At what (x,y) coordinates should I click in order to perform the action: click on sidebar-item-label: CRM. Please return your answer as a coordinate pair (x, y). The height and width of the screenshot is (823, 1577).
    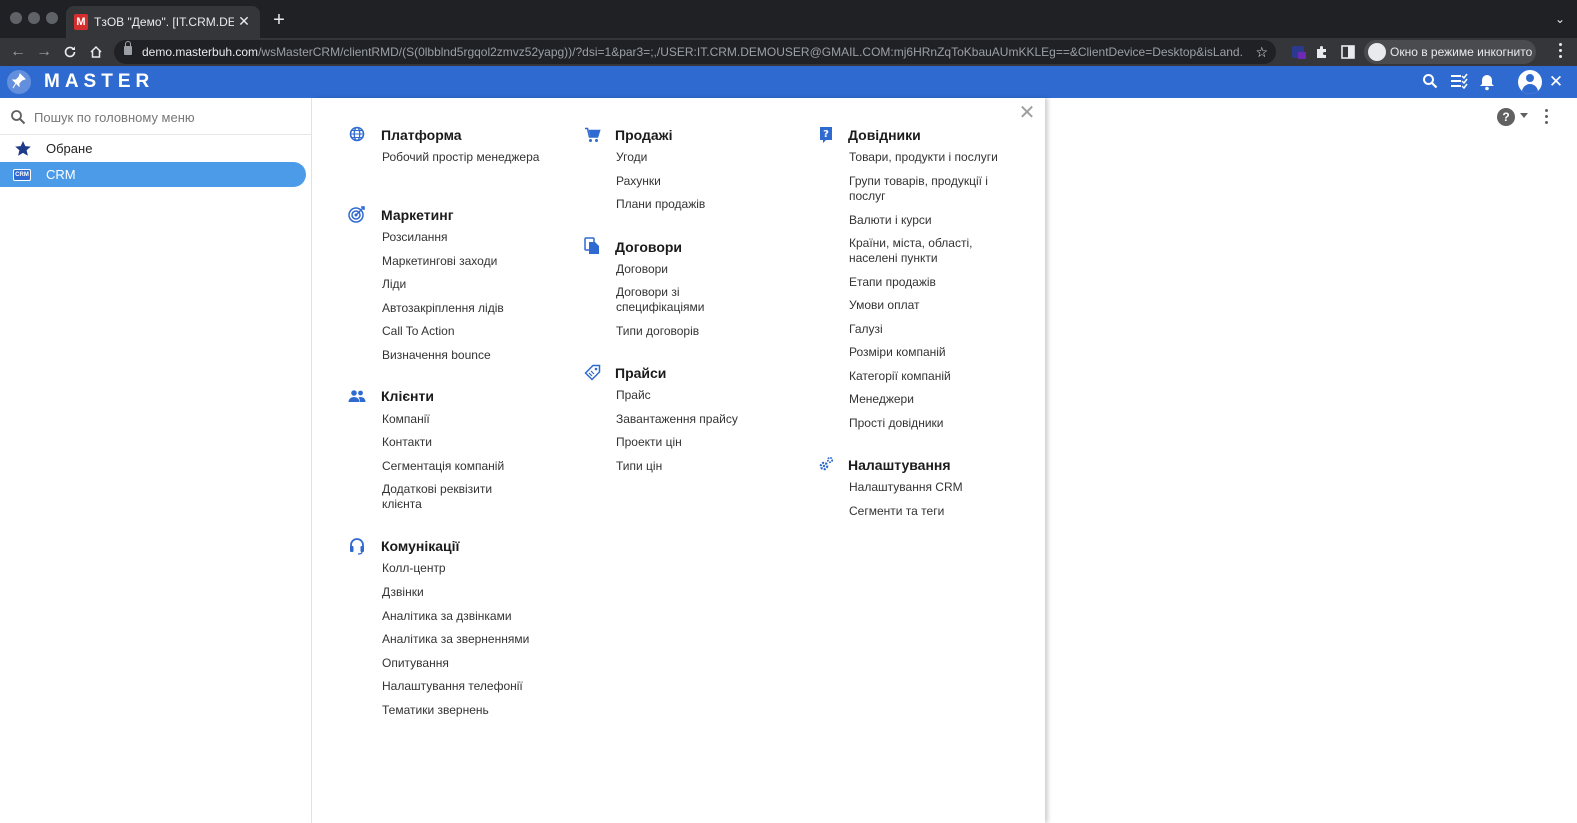
    Looking at the image, I should click on (61, 174).